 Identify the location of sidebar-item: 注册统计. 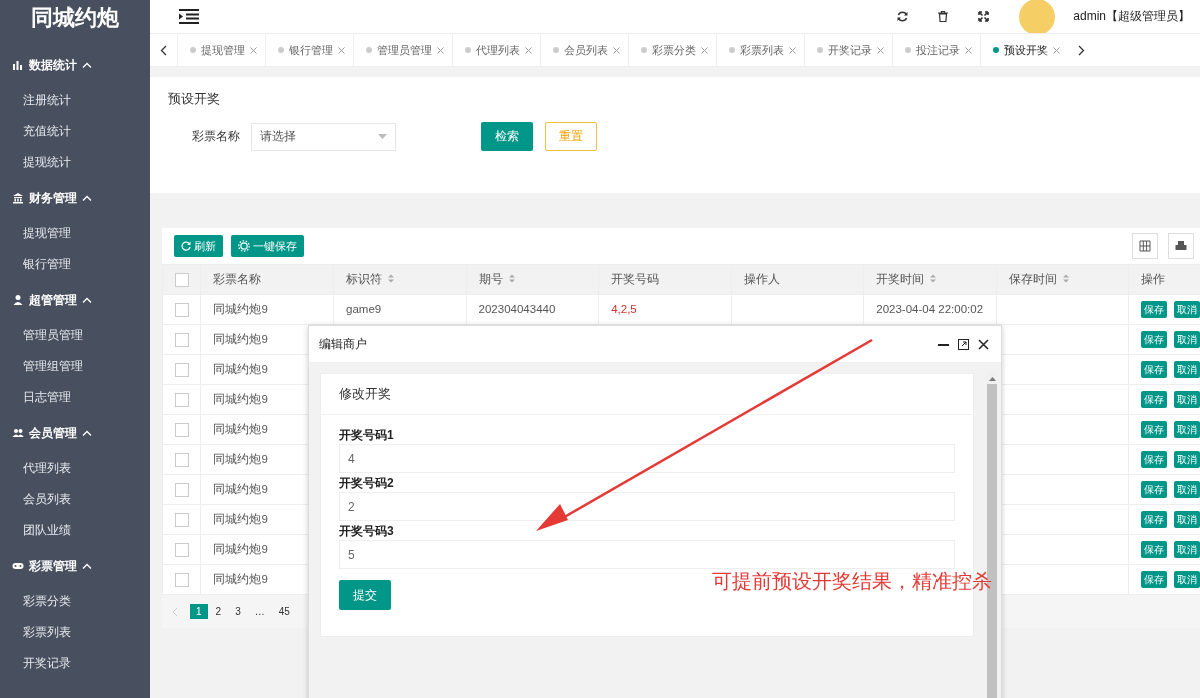
(75, 100).